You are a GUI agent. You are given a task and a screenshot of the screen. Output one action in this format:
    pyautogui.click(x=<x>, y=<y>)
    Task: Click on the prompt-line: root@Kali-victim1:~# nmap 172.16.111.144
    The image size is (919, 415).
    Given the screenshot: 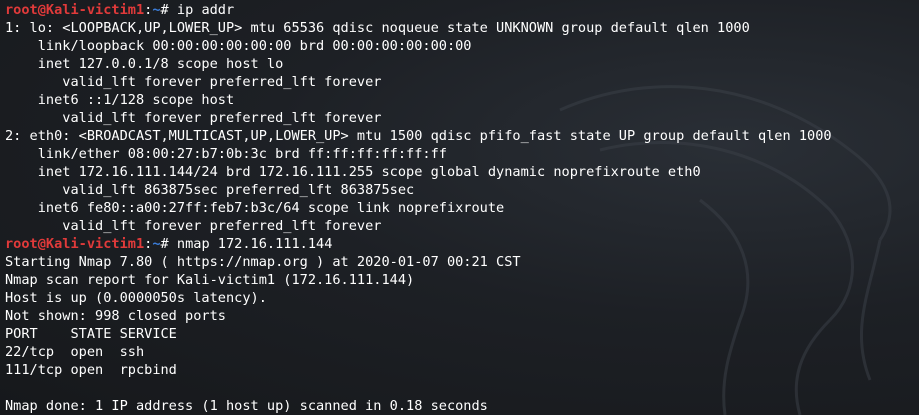 What is the action you would take?
    pyautogui.click(x=462, y=244)
    